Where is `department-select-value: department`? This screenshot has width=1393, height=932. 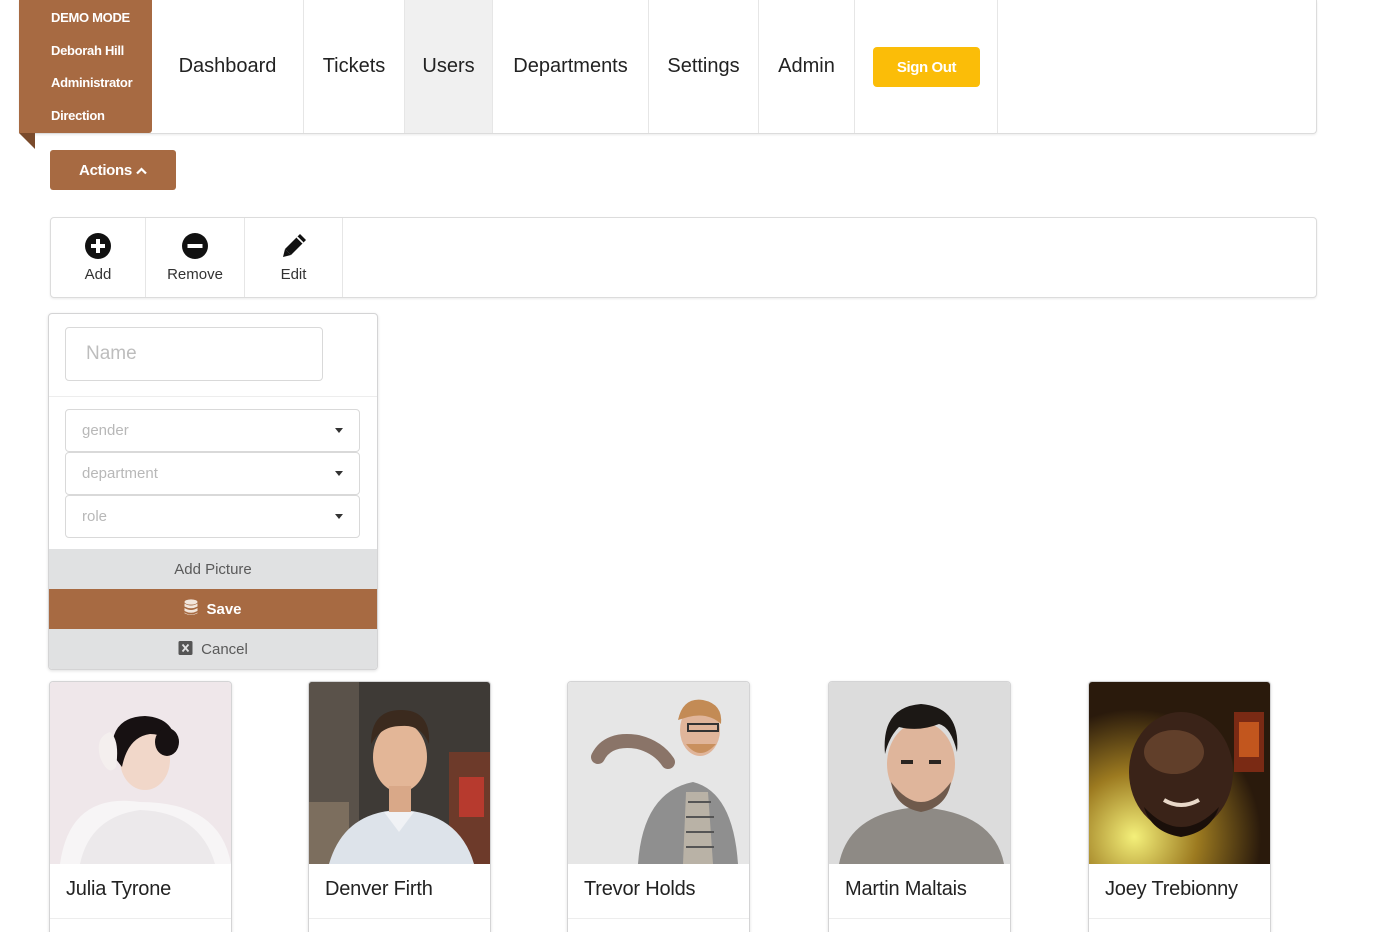
department-select-value: department is located at coordinates (120, 473).